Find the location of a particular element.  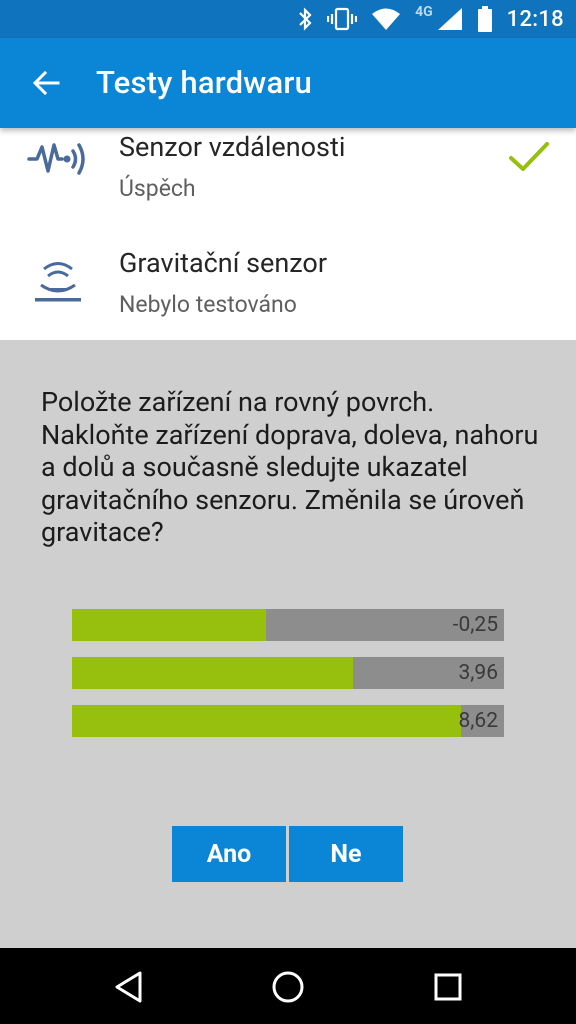

gravity-bar-y: 3,96 is located at coordinates (288, 673).